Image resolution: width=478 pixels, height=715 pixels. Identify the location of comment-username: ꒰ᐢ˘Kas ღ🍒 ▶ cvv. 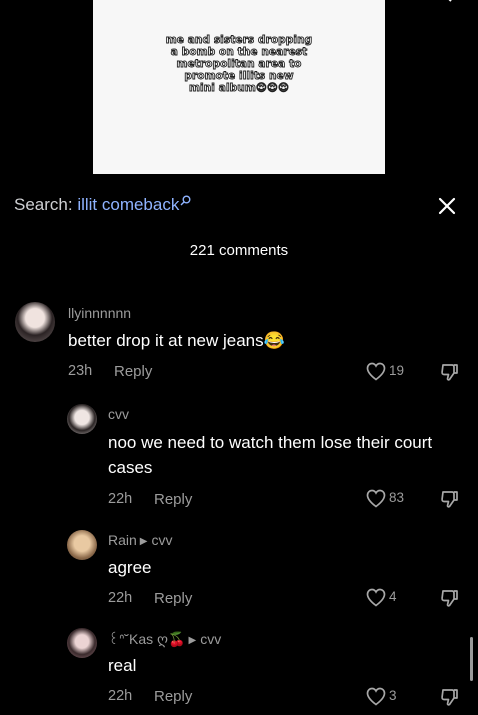
(164, 639).